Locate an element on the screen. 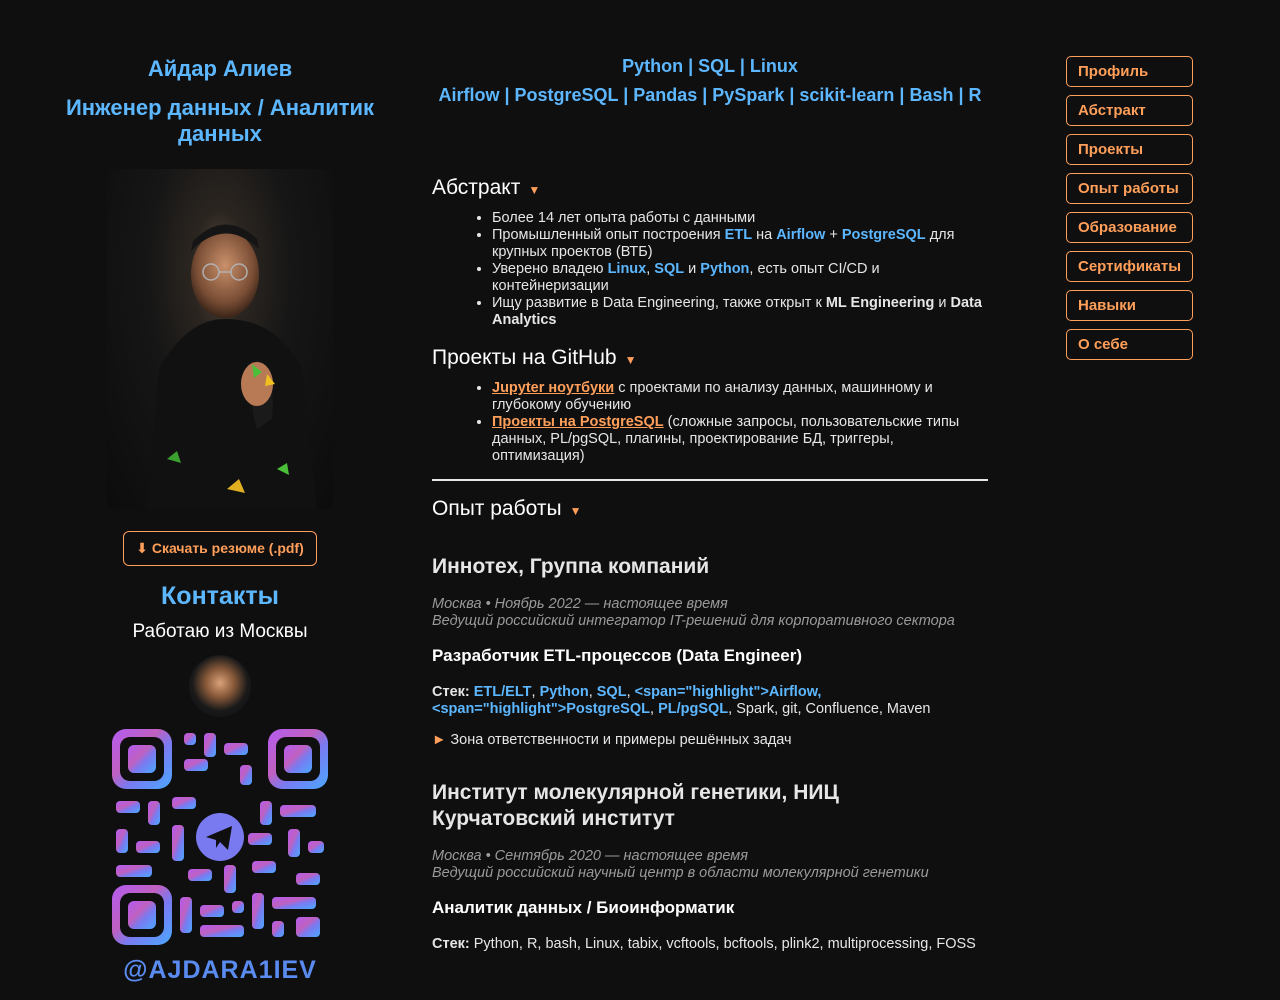 The image size is (1280, 1000). abstract-title: Абстракт is located at coordinates (476, 187).